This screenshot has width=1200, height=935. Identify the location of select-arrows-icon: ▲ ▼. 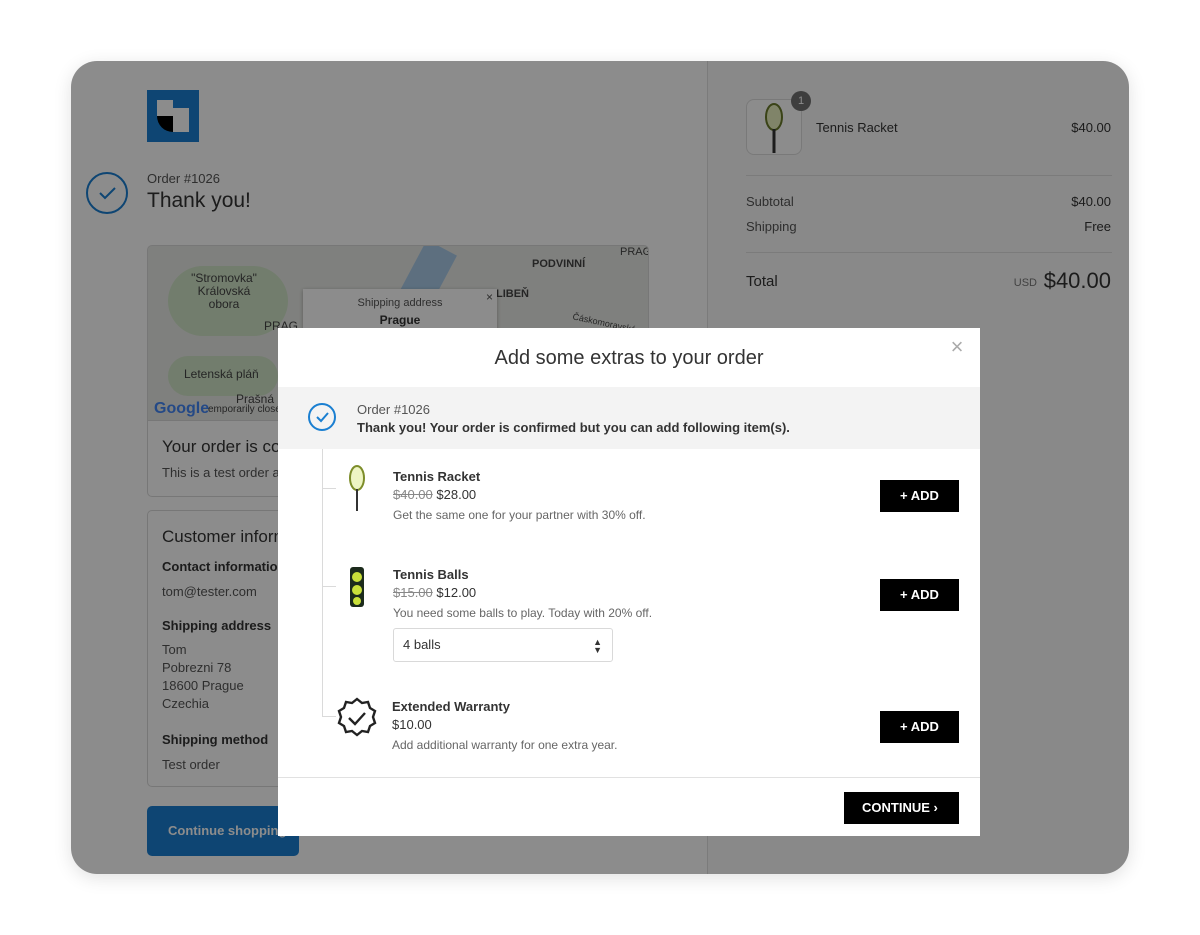
(597, 646).